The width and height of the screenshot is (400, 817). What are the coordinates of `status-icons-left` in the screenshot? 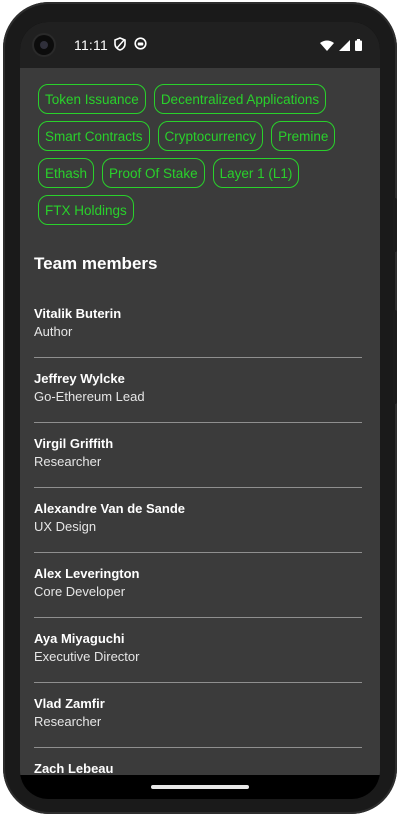 It's located at (130, 46).